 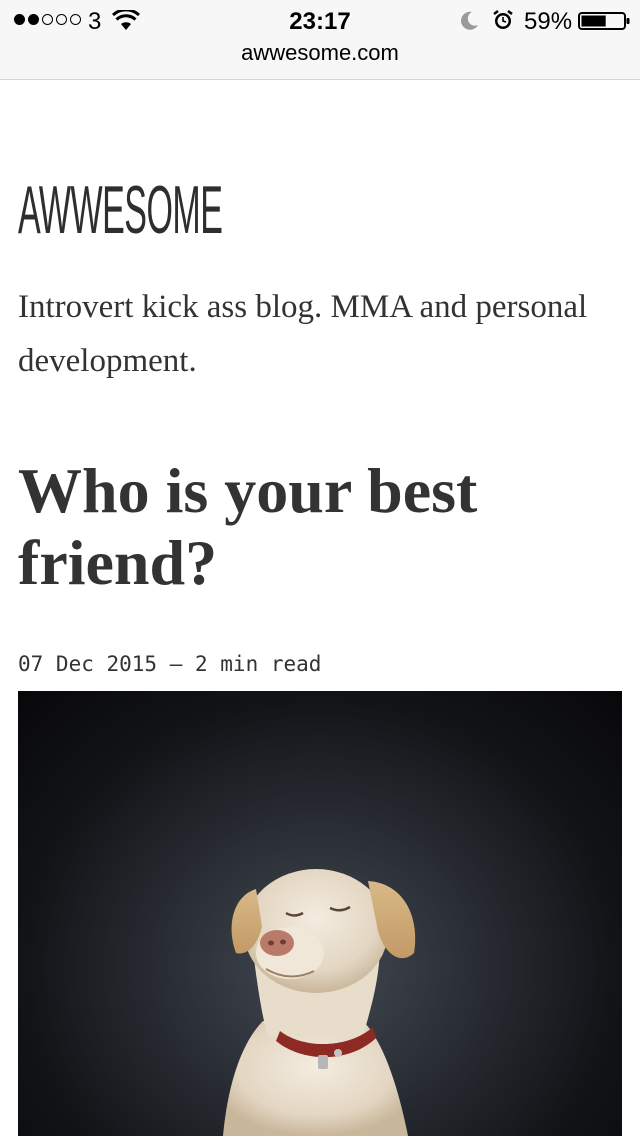 I want to click on battery-icon, so click(x=604, y=21).